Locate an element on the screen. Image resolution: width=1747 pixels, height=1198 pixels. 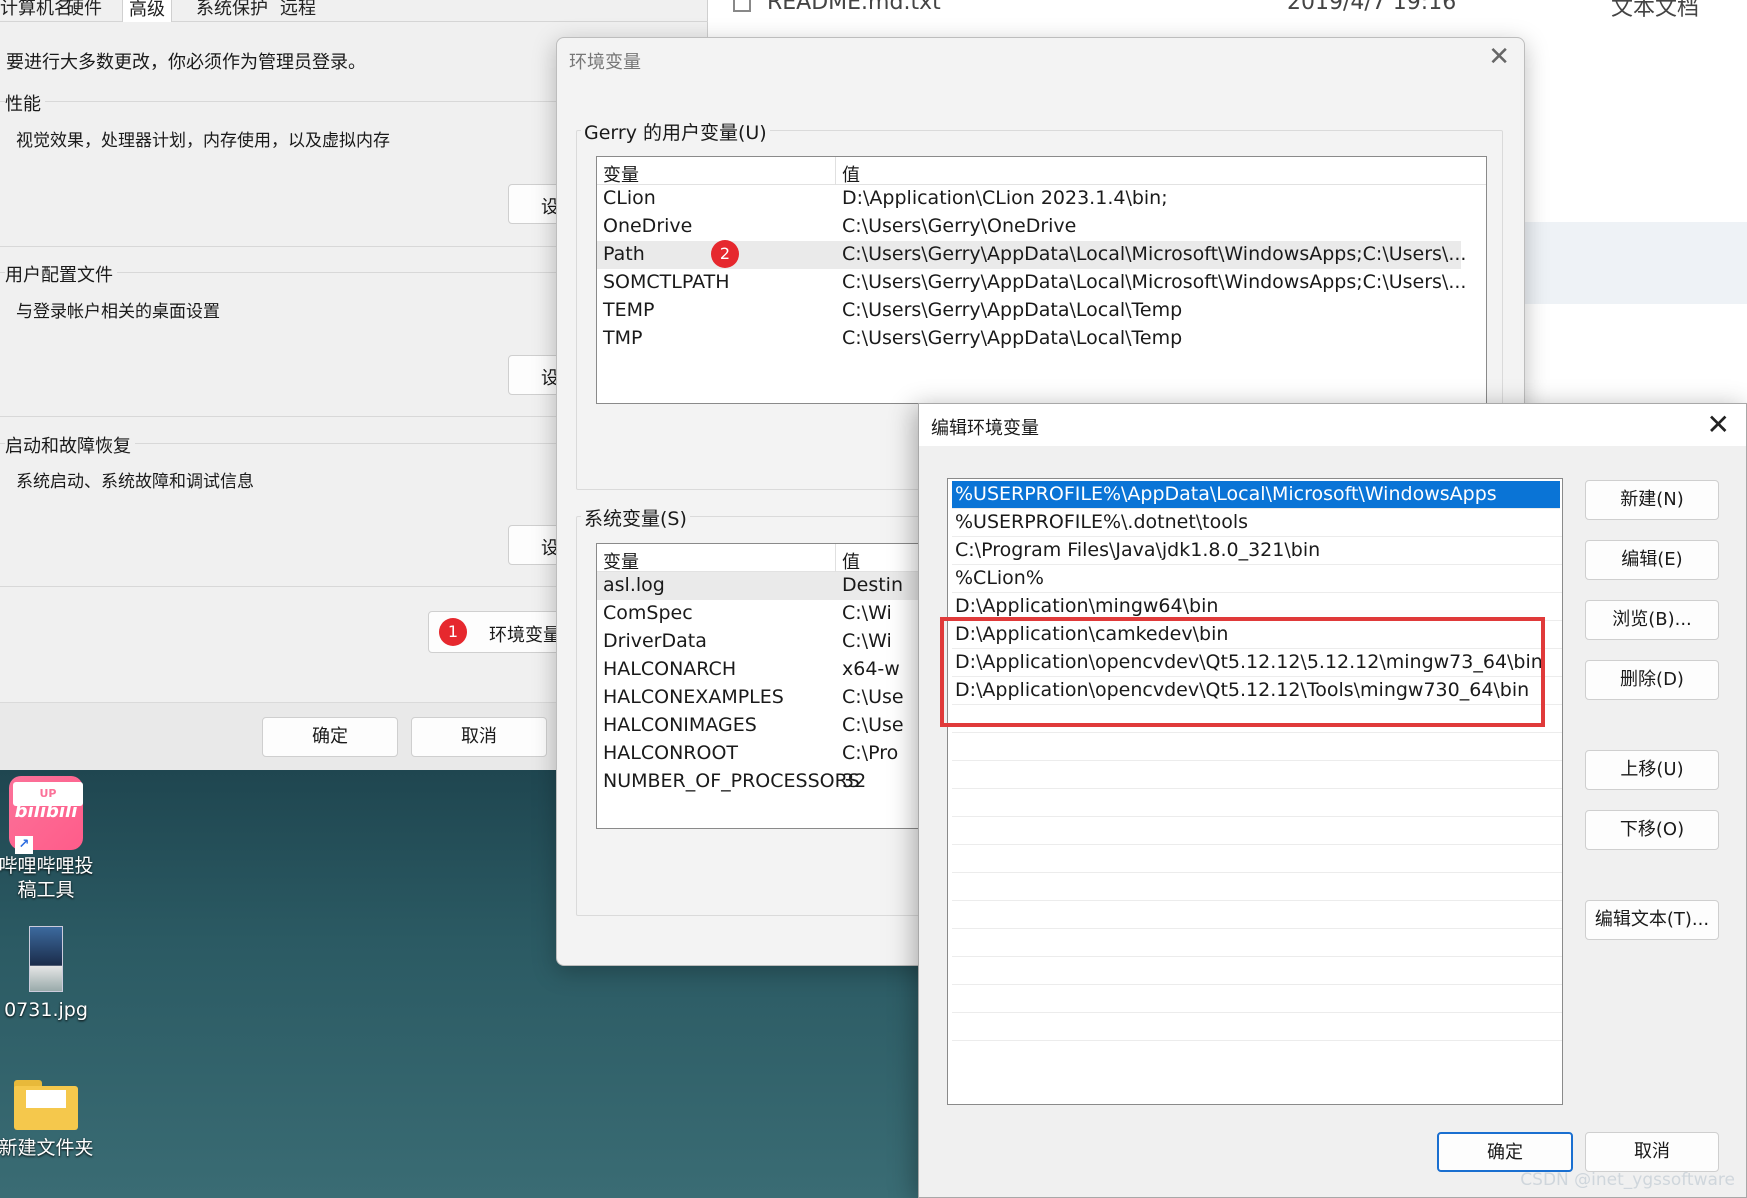
desktop-icon-label: 新建文件夹 is located at coordinates (47, 1148).